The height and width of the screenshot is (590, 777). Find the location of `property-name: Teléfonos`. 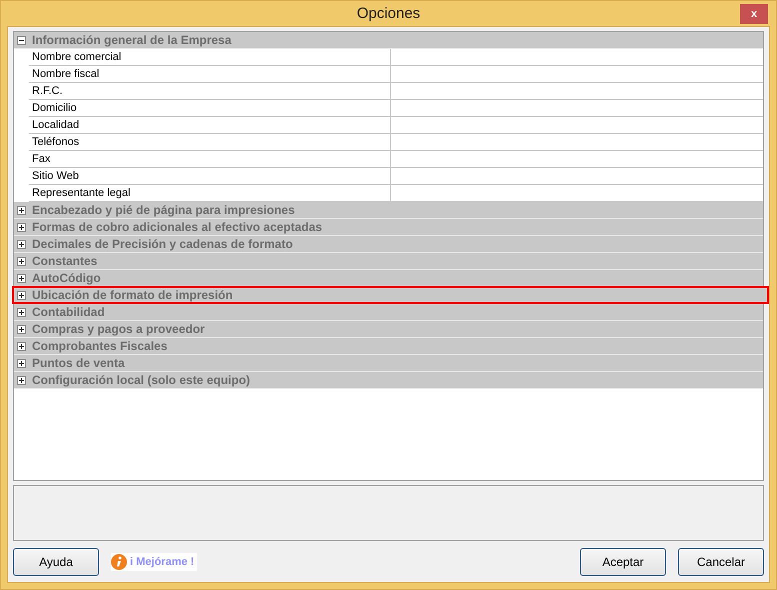

property-name: Teléfonos is located at coordinates (210, 142).